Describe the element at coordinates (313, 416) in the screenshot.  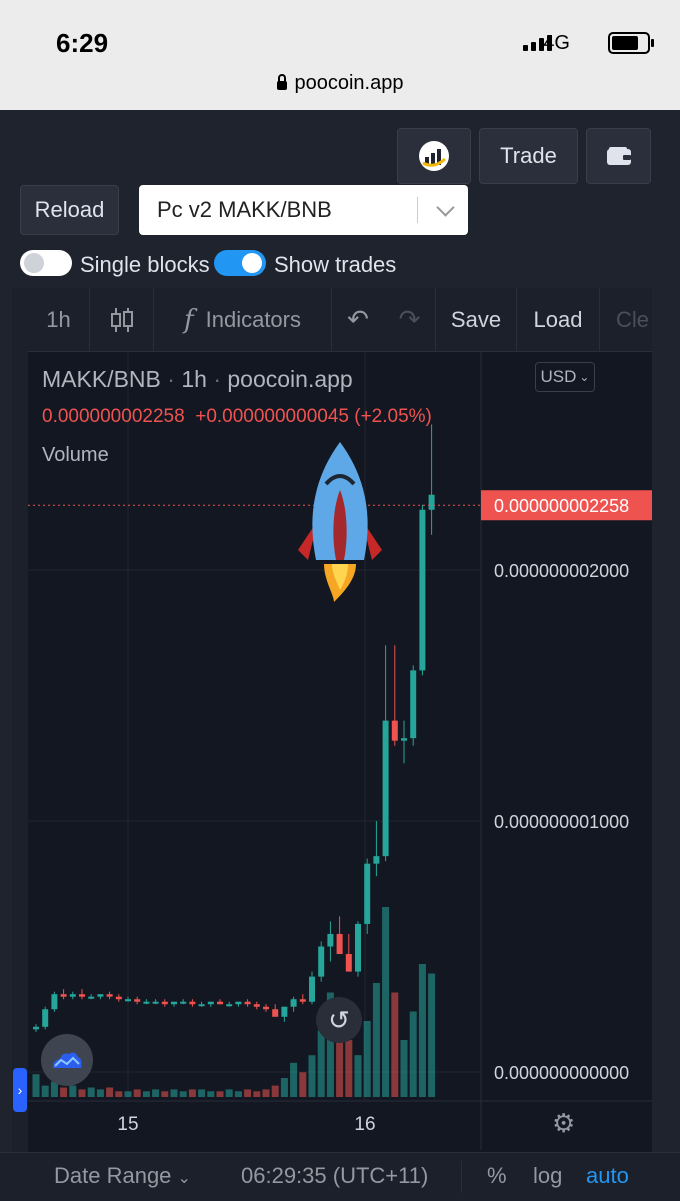
I see `legend-change: +0.000000000045 (+2.05%)` at that location.